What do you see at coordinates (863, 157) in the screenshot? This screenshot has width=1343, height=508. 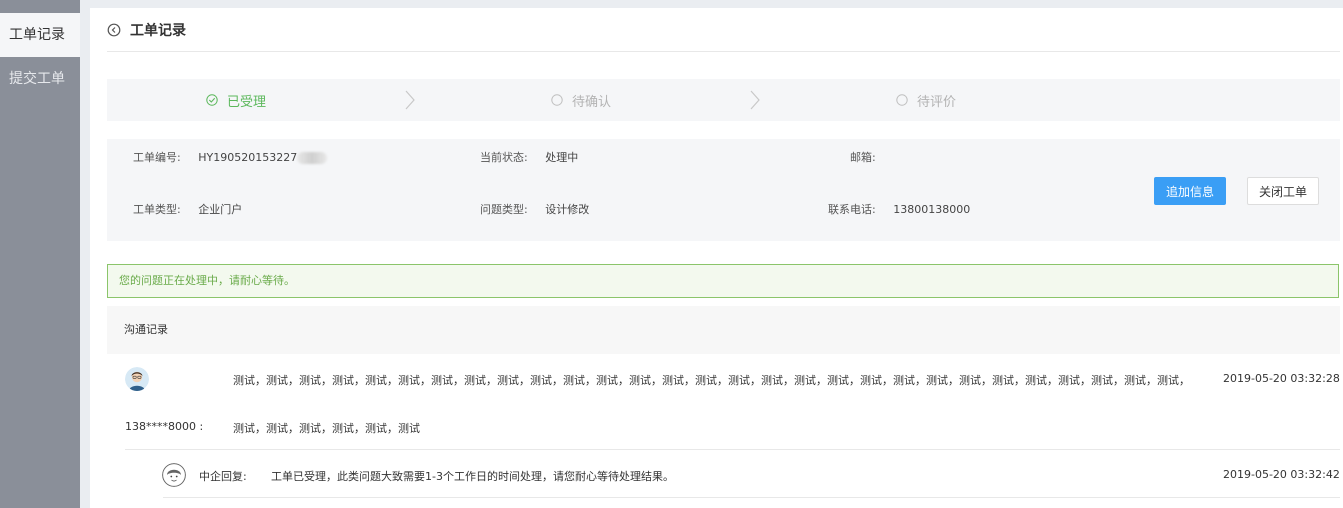 I see `email-label: 邮箱:` at bounding box center [863, 157].